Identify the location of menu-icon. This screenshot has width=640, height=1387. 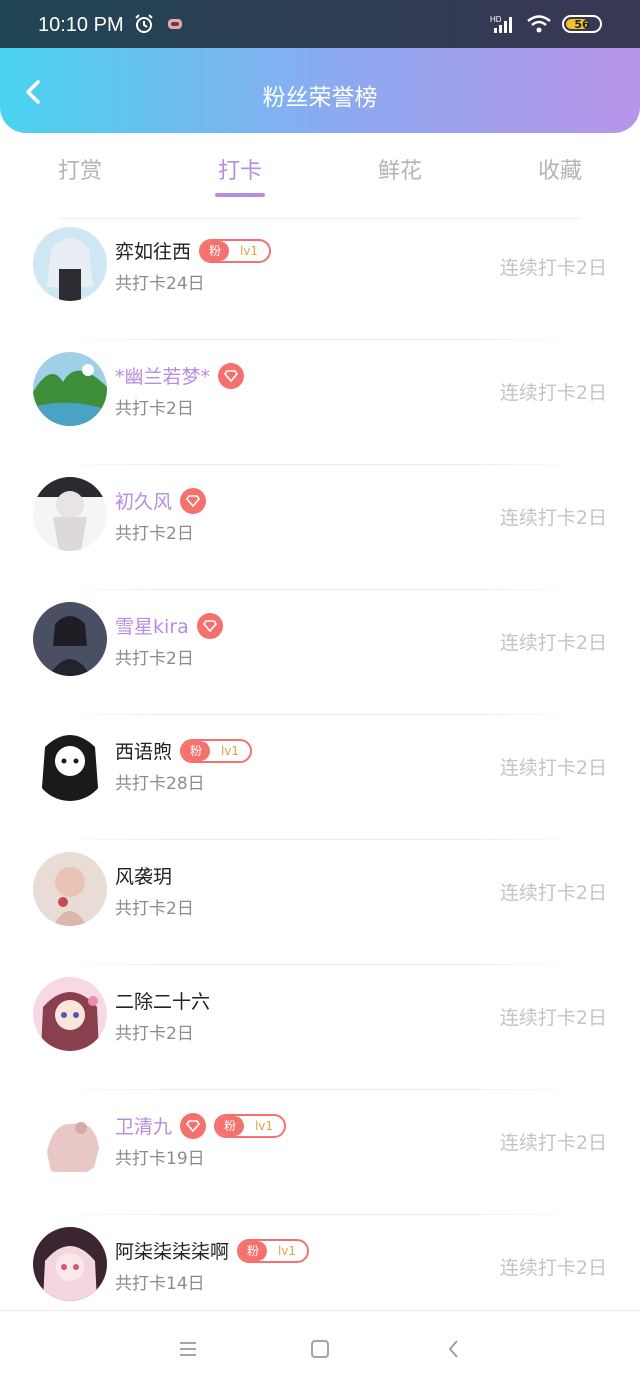
(188, 1349).